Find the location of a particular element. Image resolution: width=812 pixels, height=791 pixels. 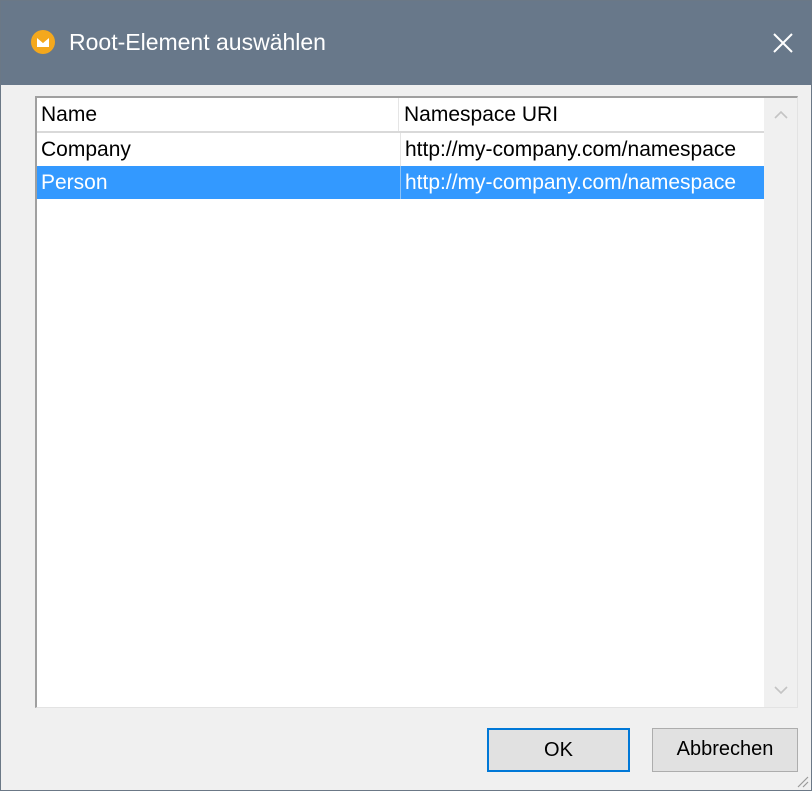

table-row: Company http://my-company.com/namespace is located at coordinates (400, 149).